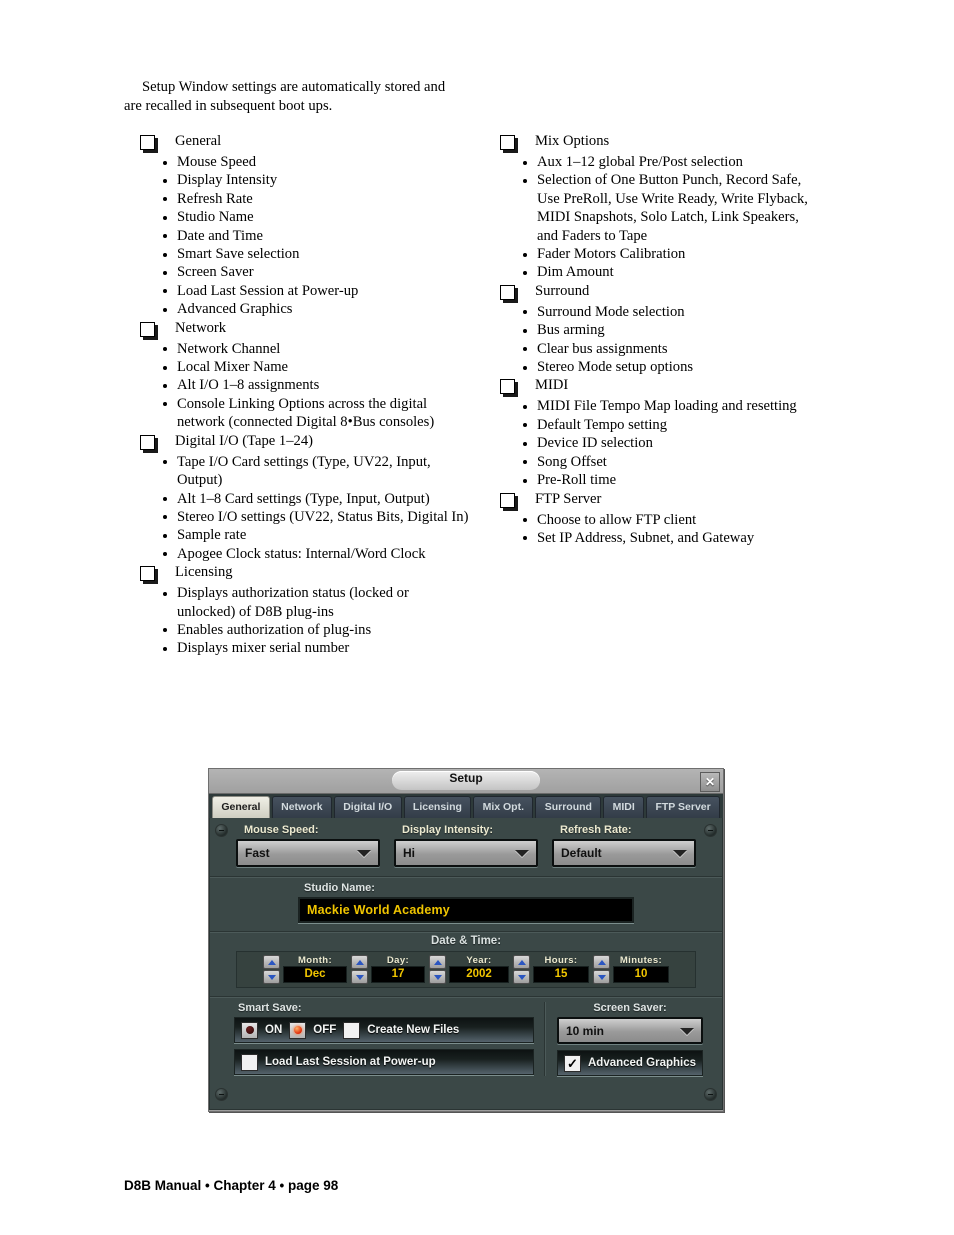 The height and width of the screenshot is (1235, 954). Describe the element at coordinates (352, 1030) in the screenshot. I see `create-new-files-checkbox` at that location.